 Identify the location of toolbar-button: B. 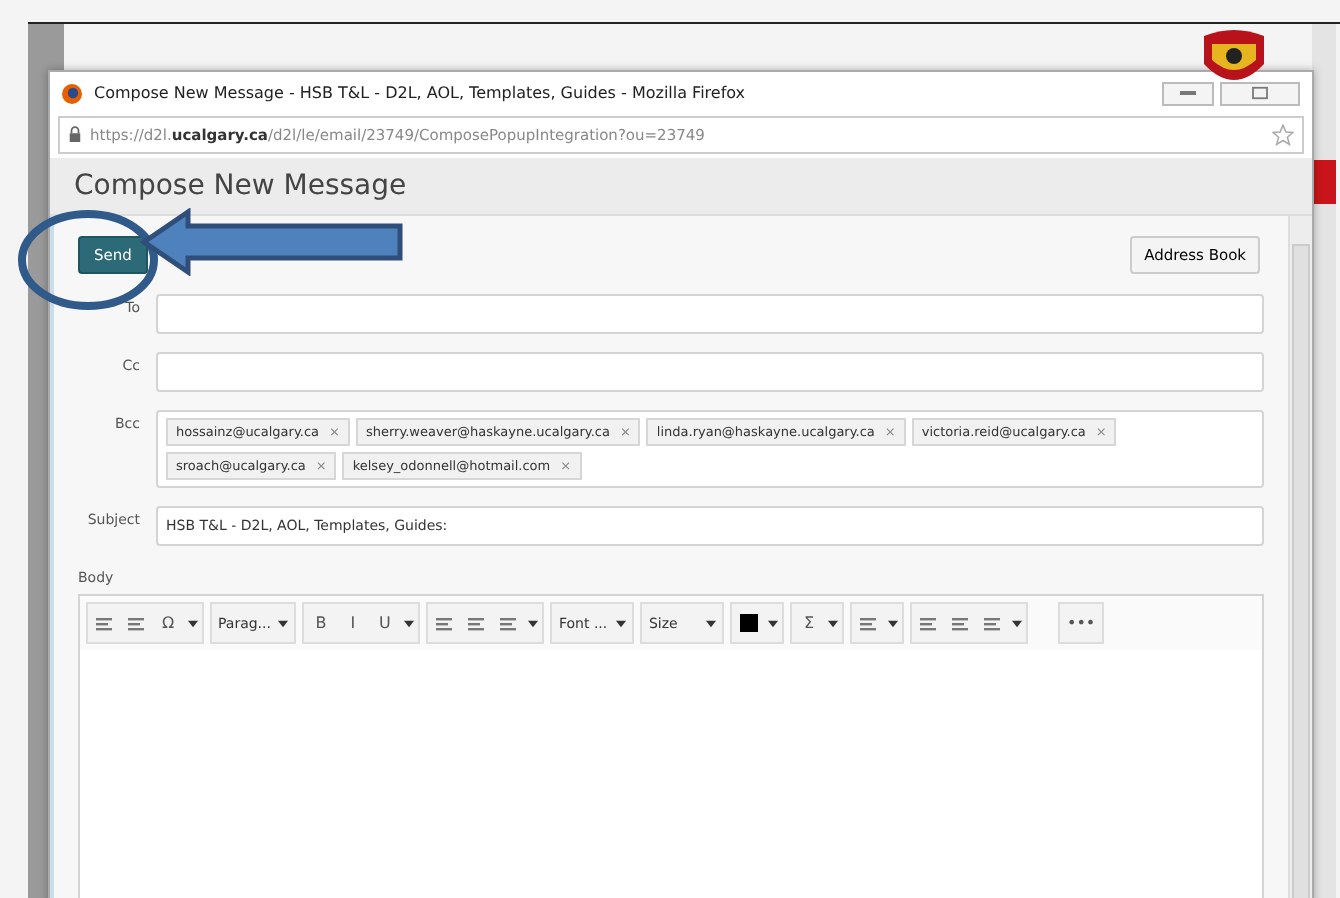
(320, 623).